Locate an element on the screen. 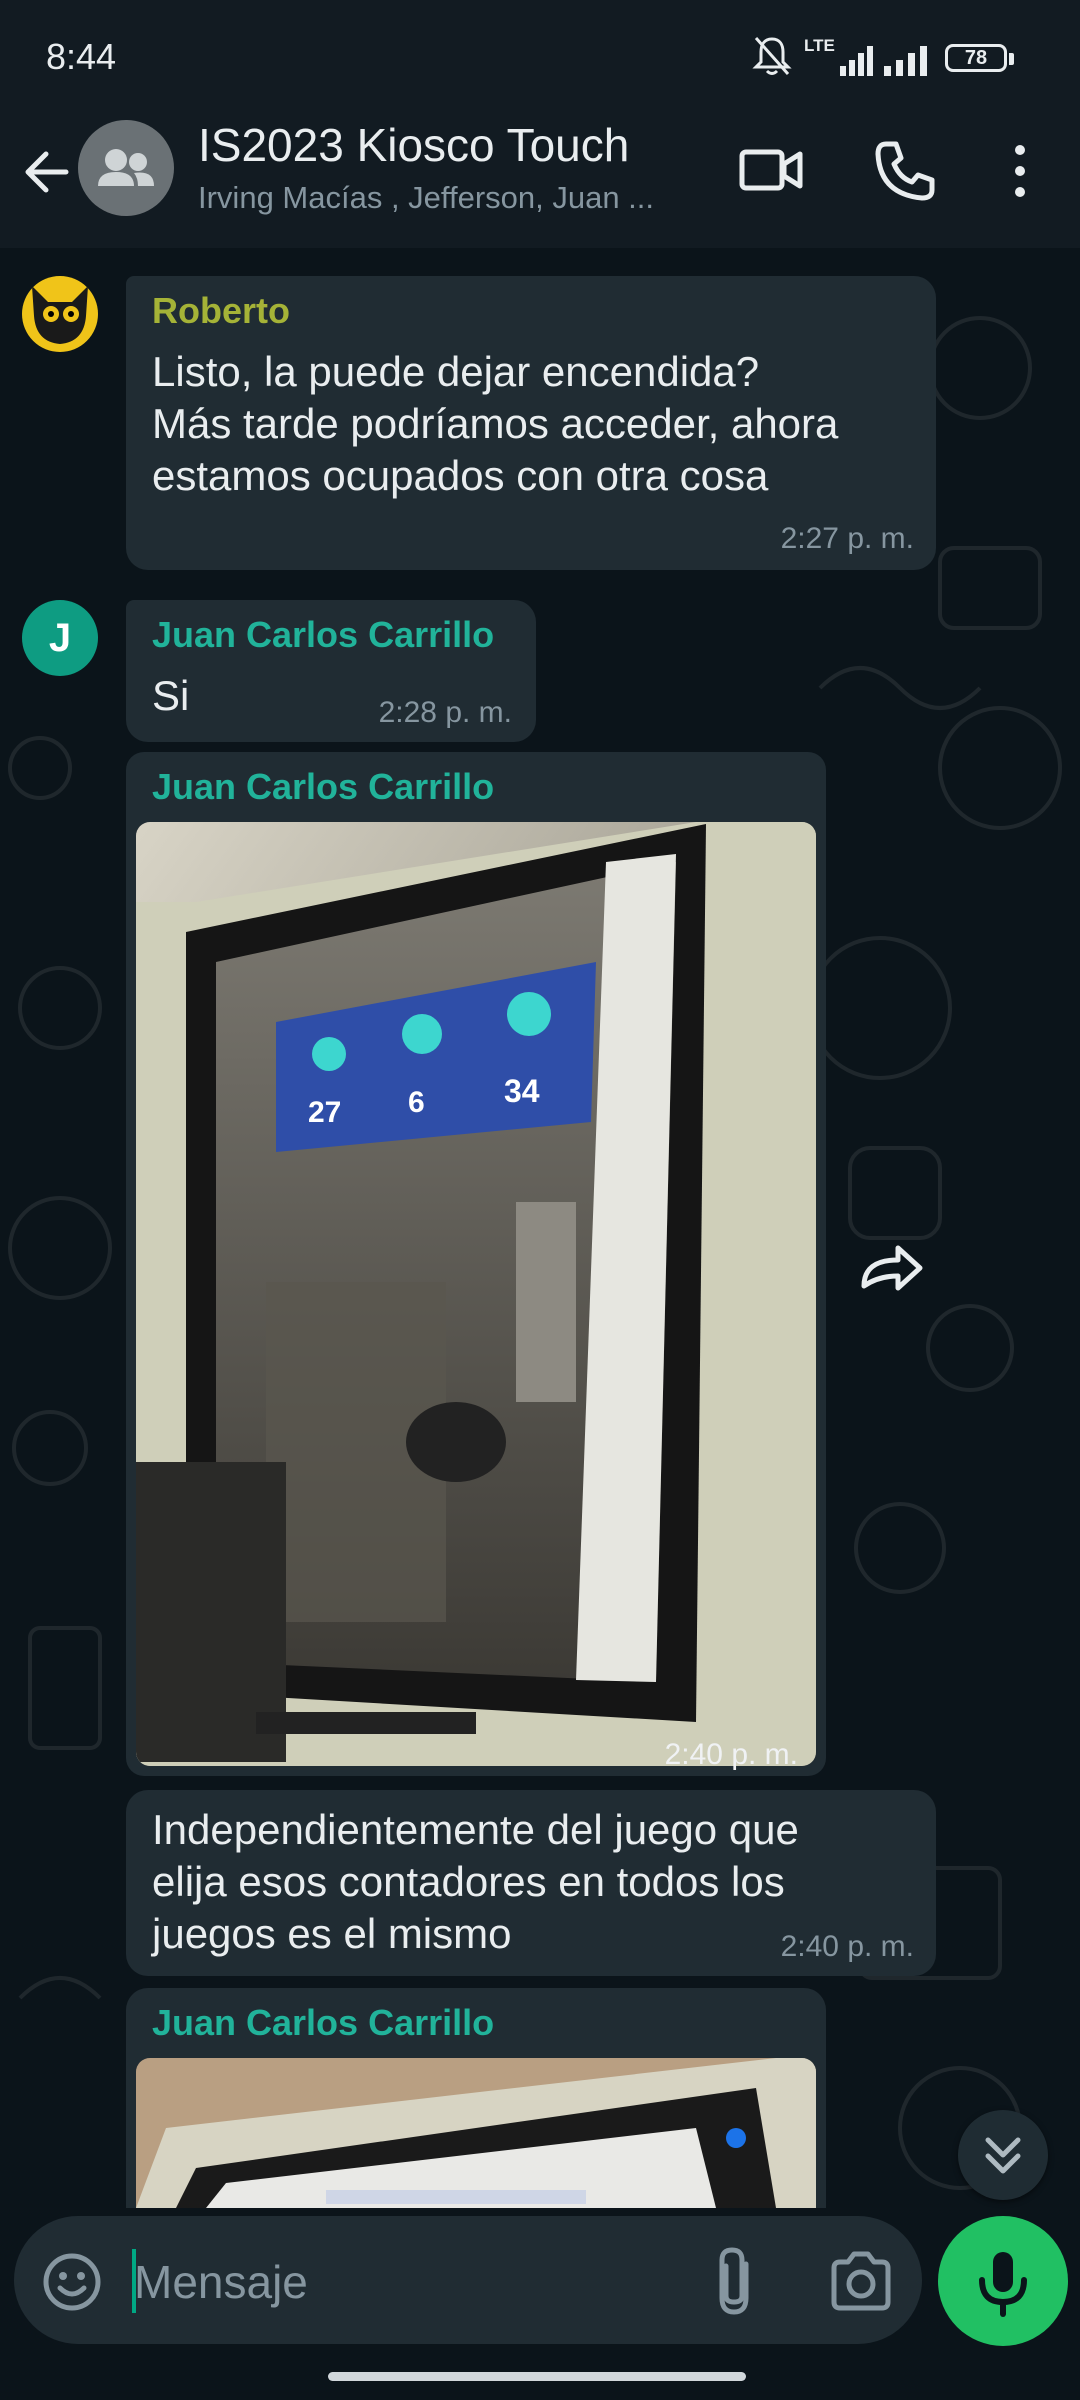 The image size is (1080, 2400). chat-title: IS2023 Kiosco Touch is located at coordinates (413, 145).